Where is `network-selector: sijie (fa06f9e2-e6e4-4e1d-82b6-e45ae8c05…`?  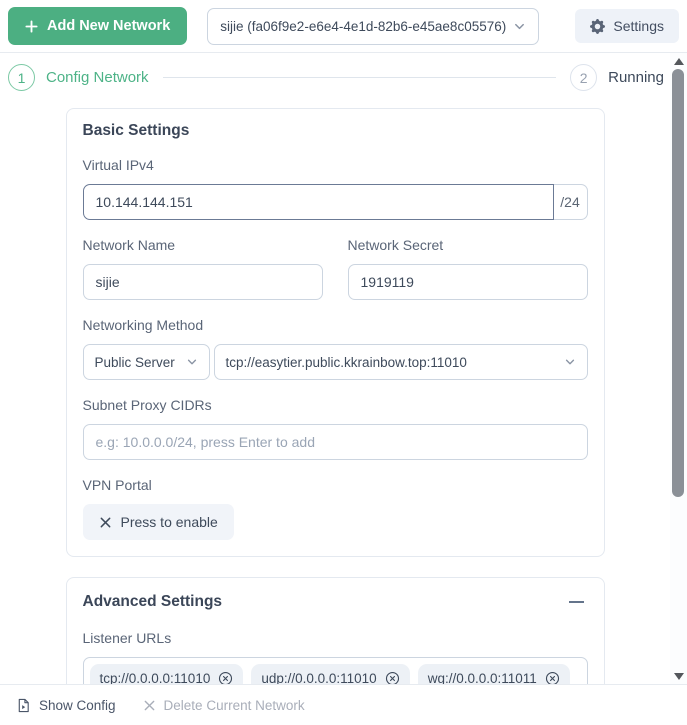 network-selector: sijie (fa06f9e2-e6e4-4e1d-82b6-e45ae8c05… is located at coordinates (373, 26).